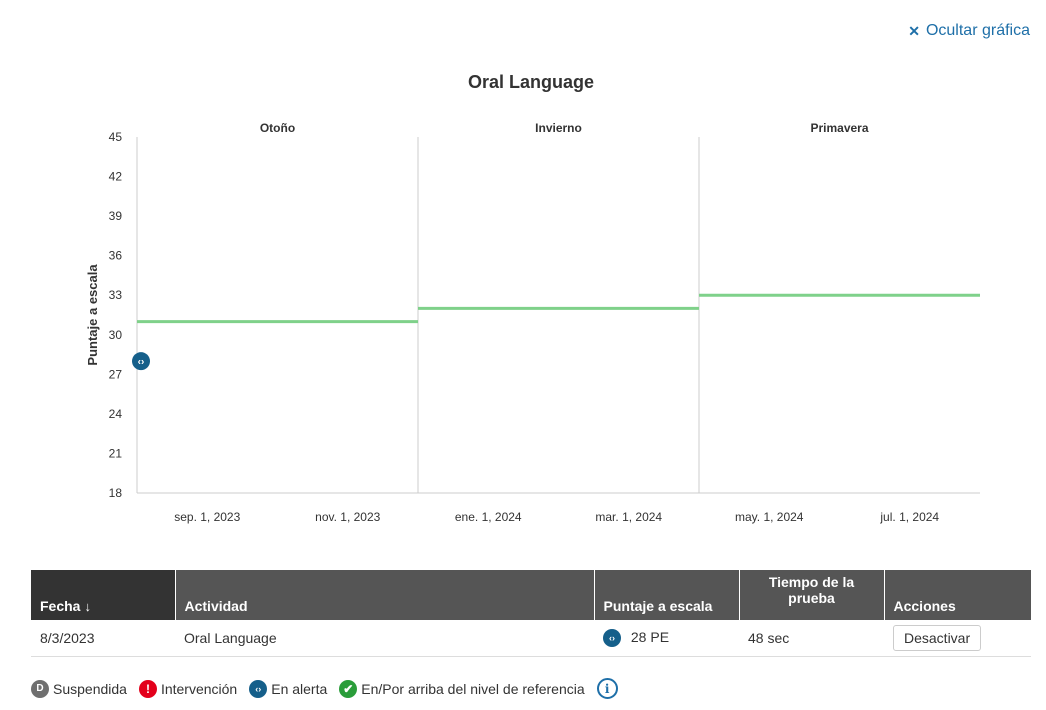 This screenshot has height=710, width=1046. I want to click on y-tick-label: 21, so click(116, 453).